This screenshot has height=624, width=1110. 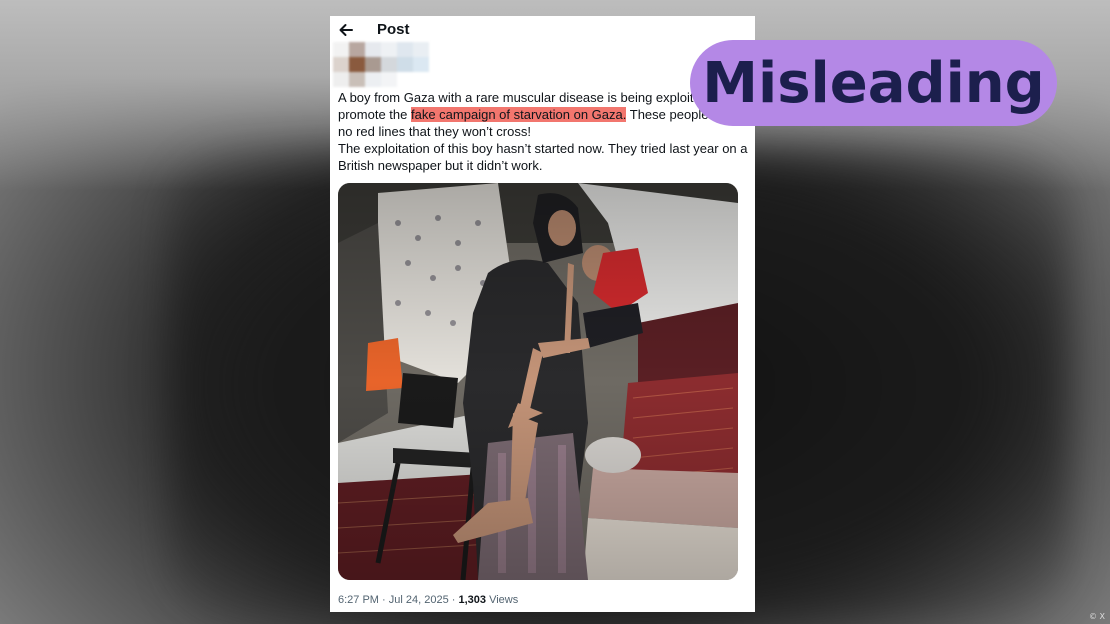 What do you see at coordinates (358, 600) in the screenshot?
I see `post-time: 6:27 PM` at bounding box center [358, 600].